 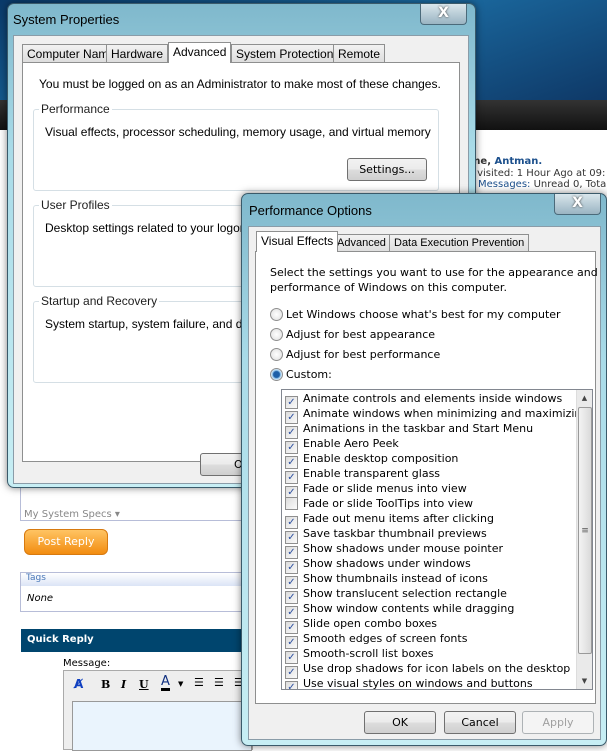 What do you see at coordinates (558, 722) in the screenshot?
I see `apply-button: Apply` at bounding box center [558, 722].